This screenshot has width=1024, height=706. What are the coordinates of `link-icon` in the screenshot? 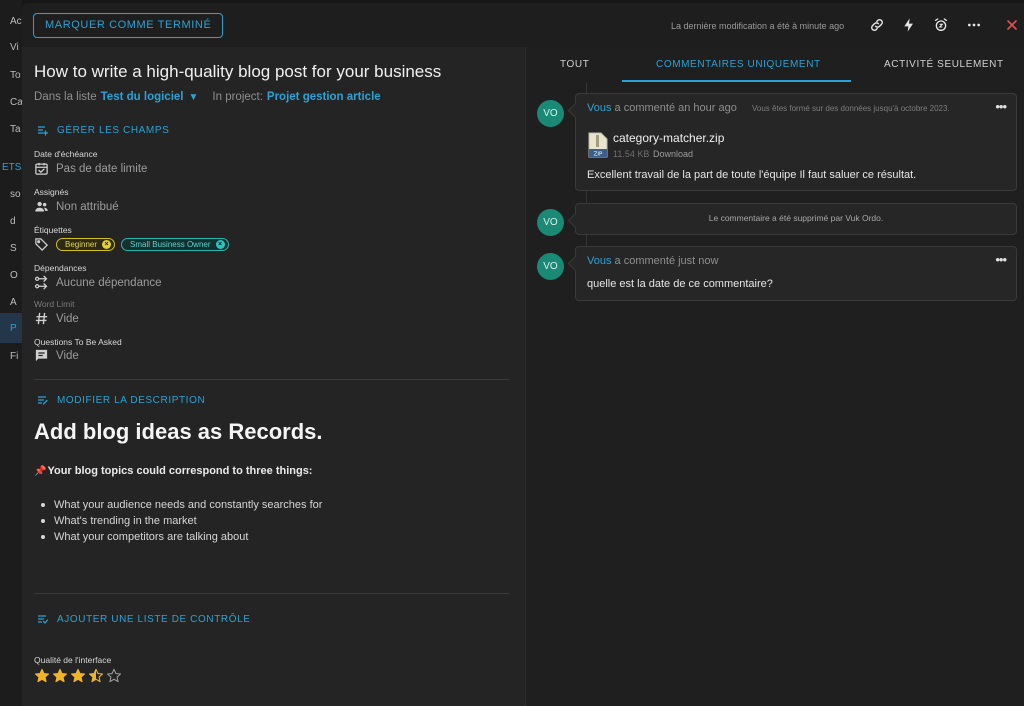 It's located at (877, 25).